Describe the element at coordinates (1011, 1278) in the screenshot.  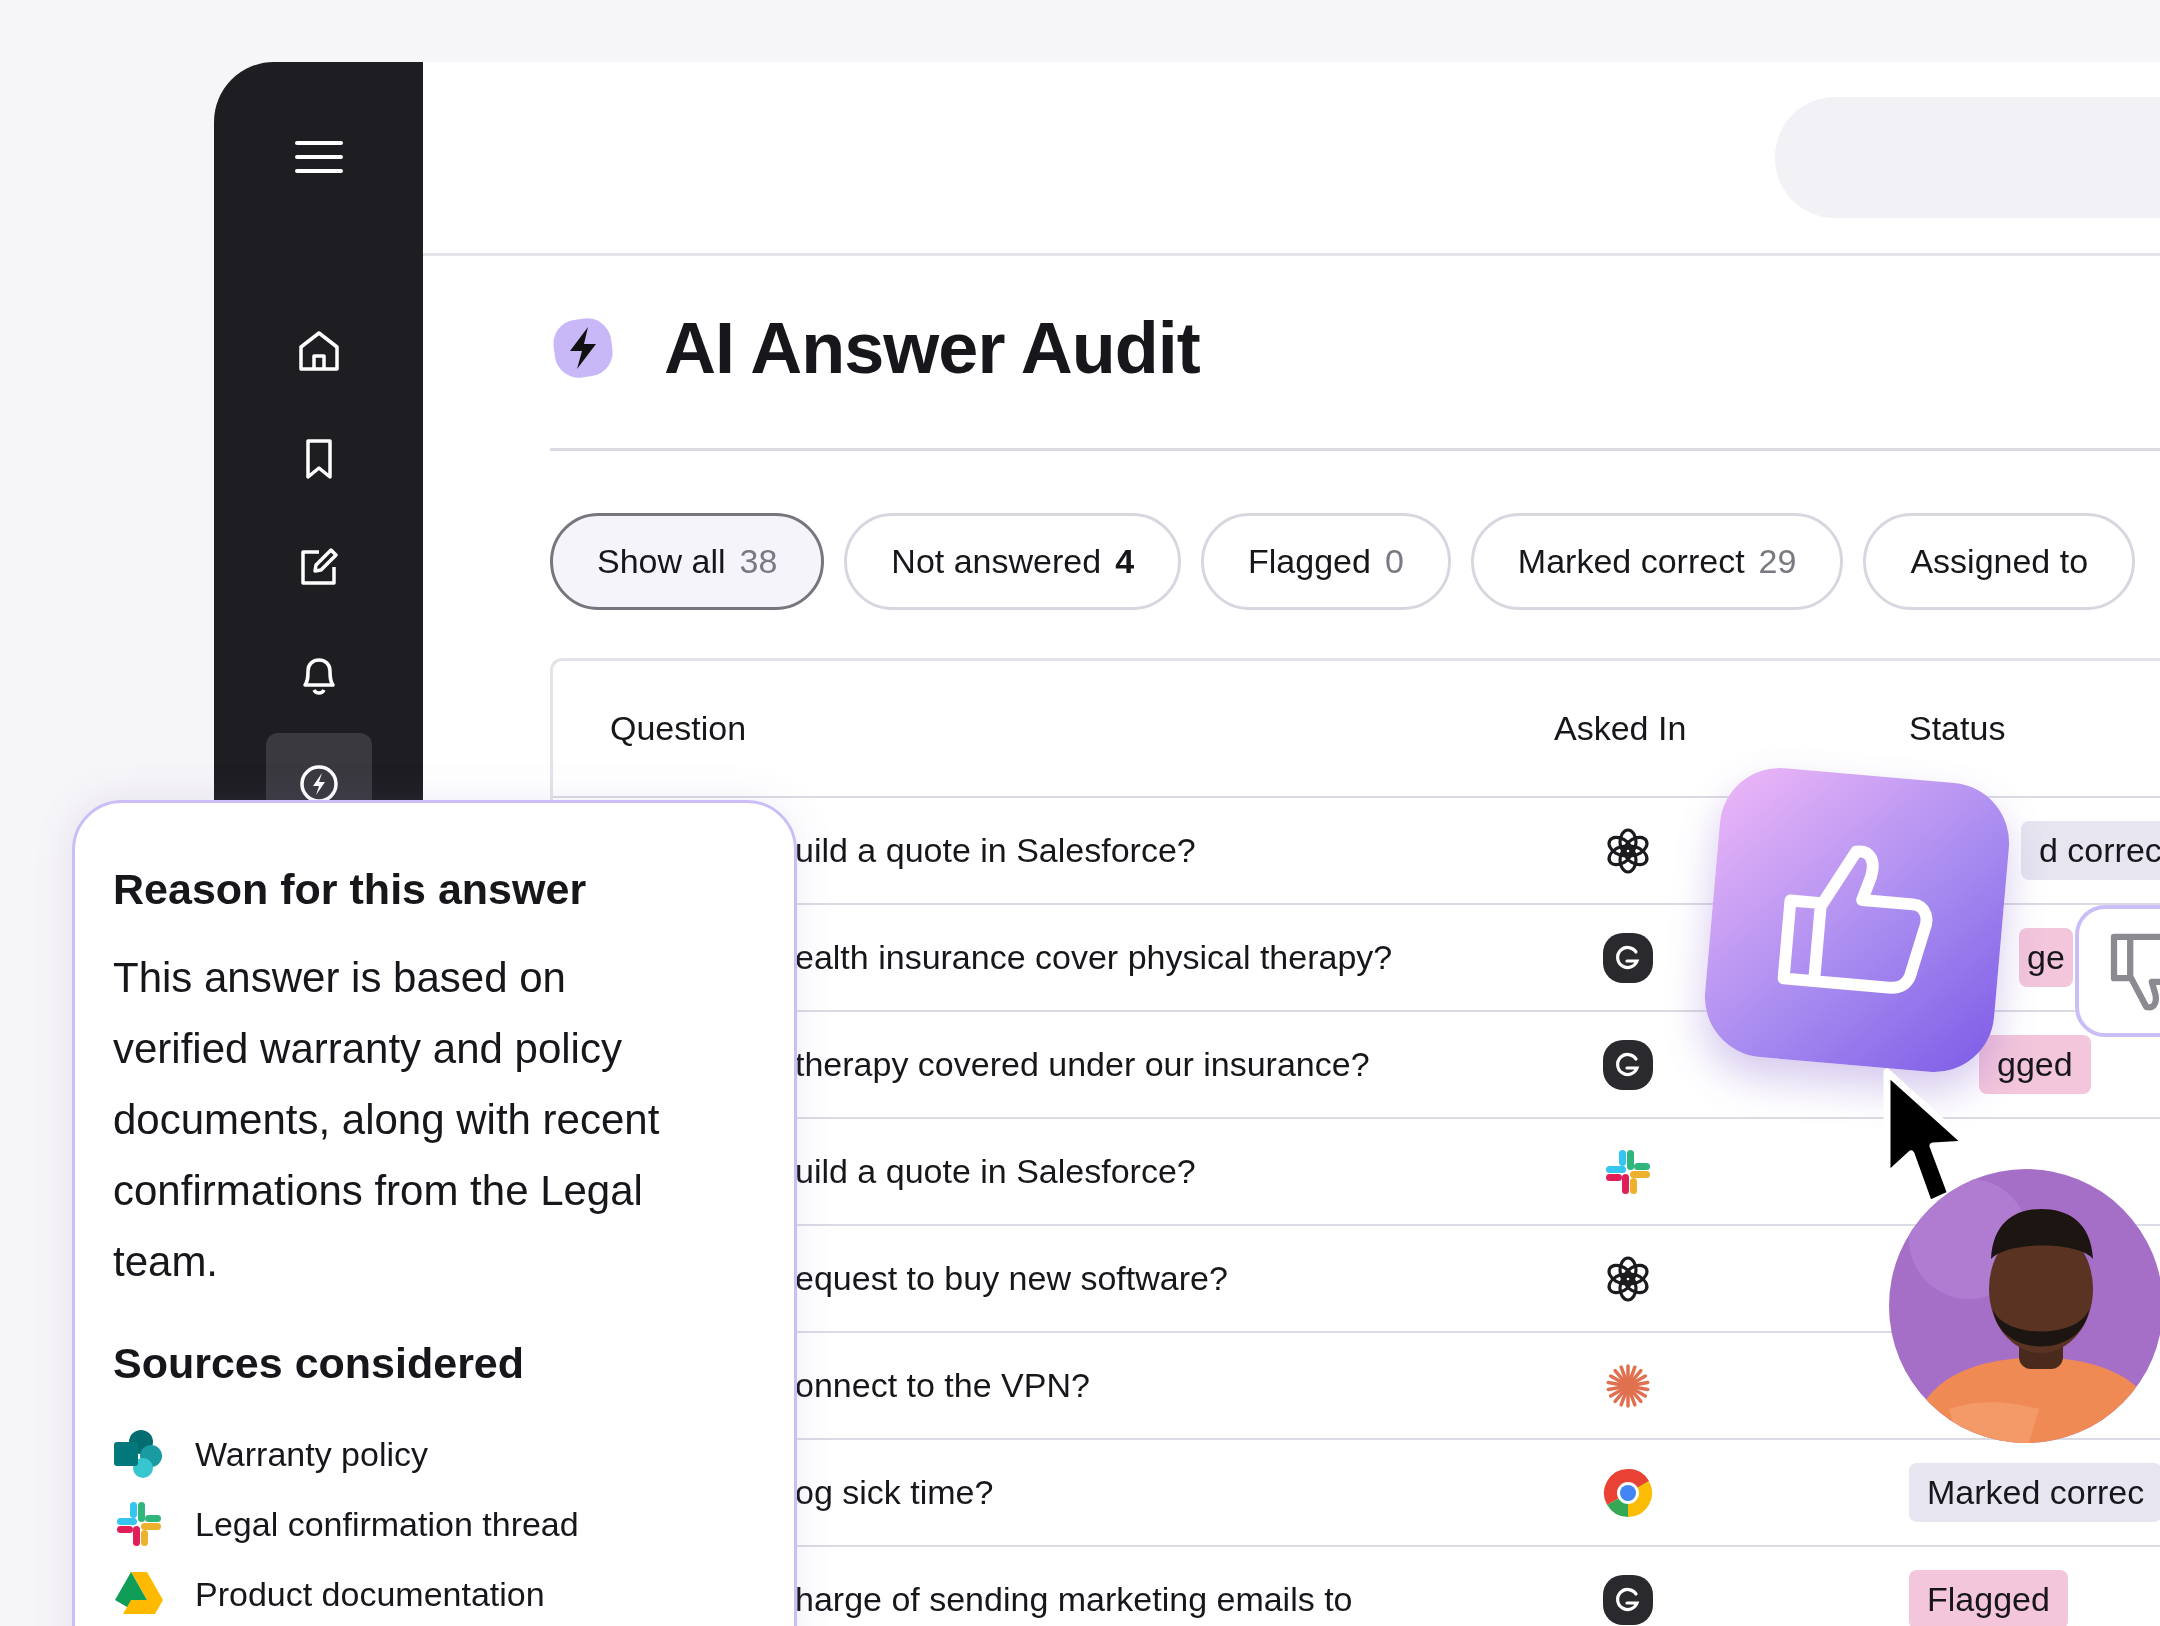
I see `question-cell: equest to buy new software?` at that location.